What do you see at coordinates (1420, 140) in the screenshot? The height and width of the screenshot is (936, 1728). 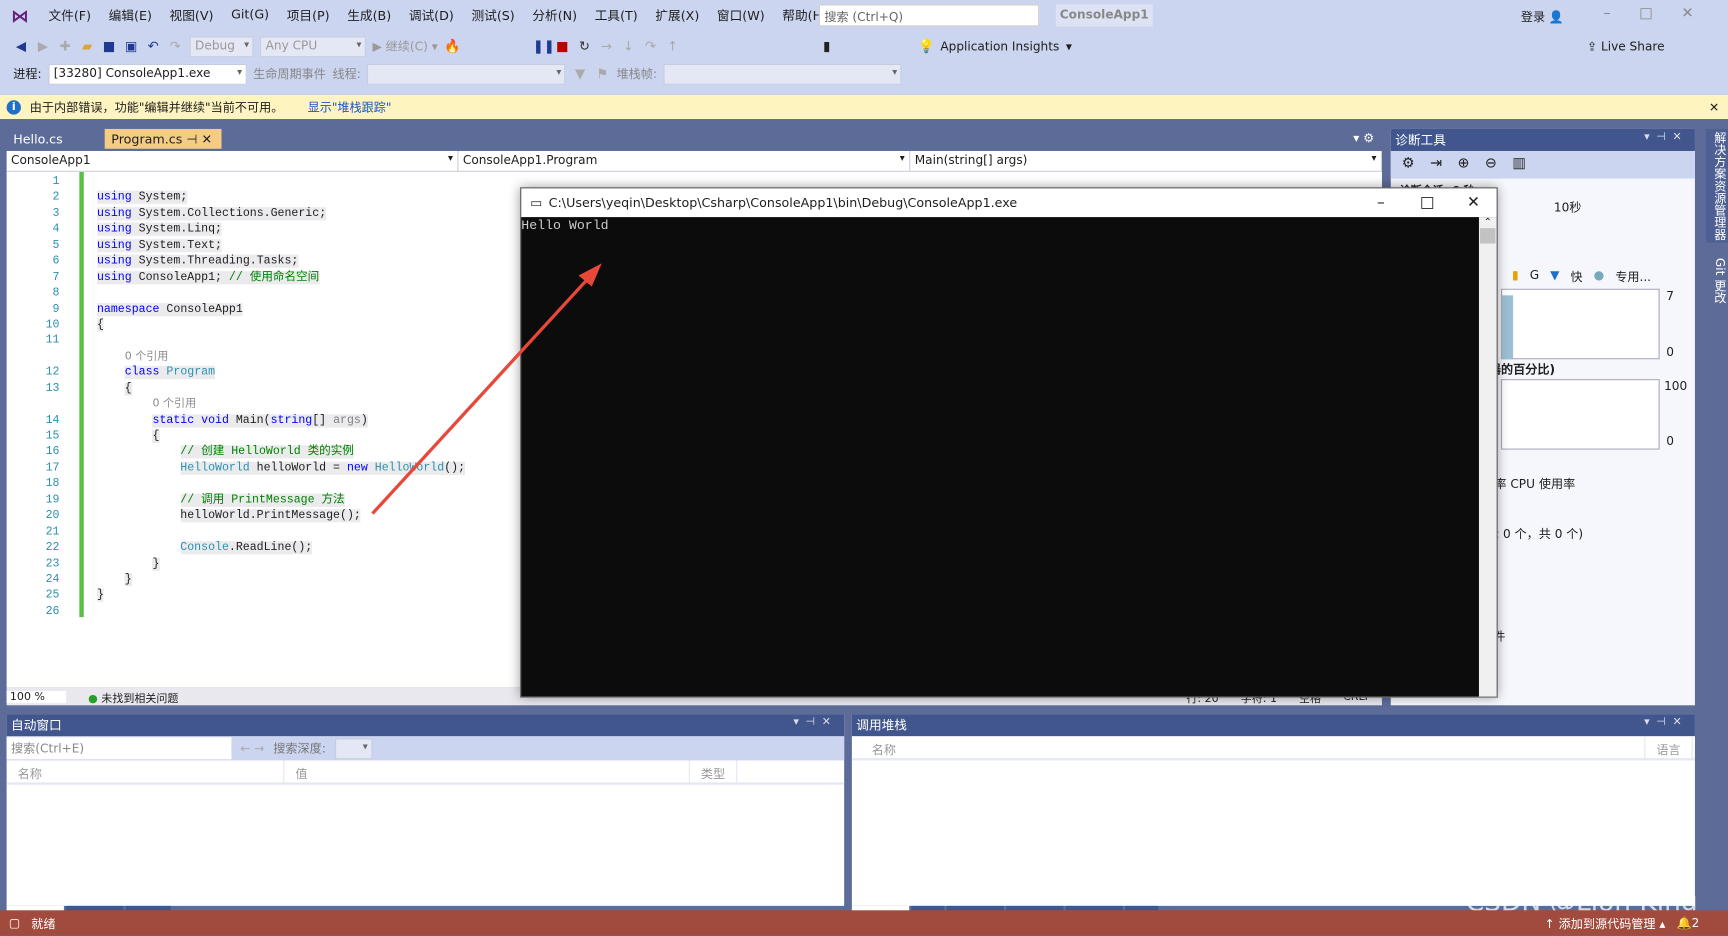 I see `diag-title: 诊断工具` at bounding box center [1420, 140].